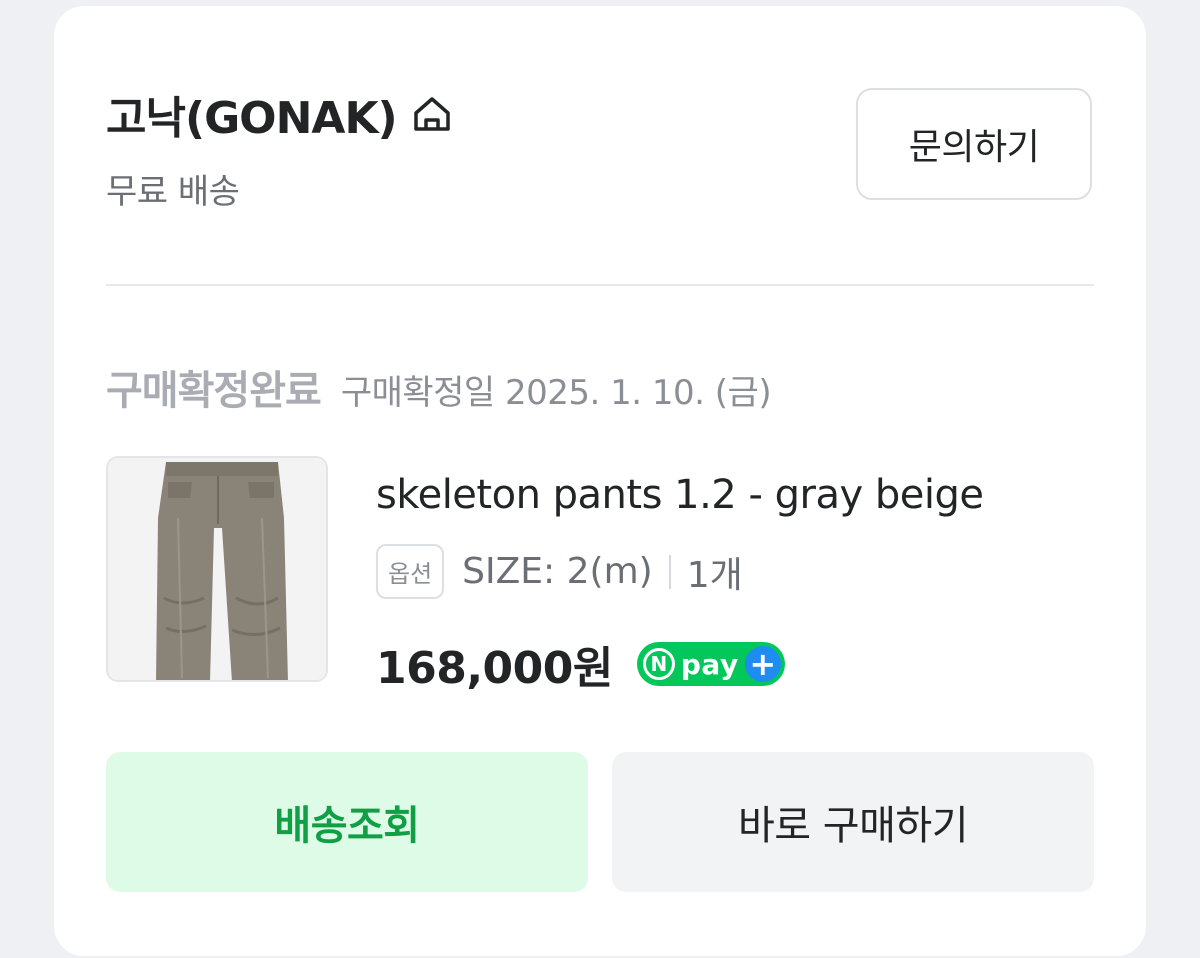 The height and width of the screenshot is (958, 1200). I want to click on npay-logo: N pay +, so click(710, 664).